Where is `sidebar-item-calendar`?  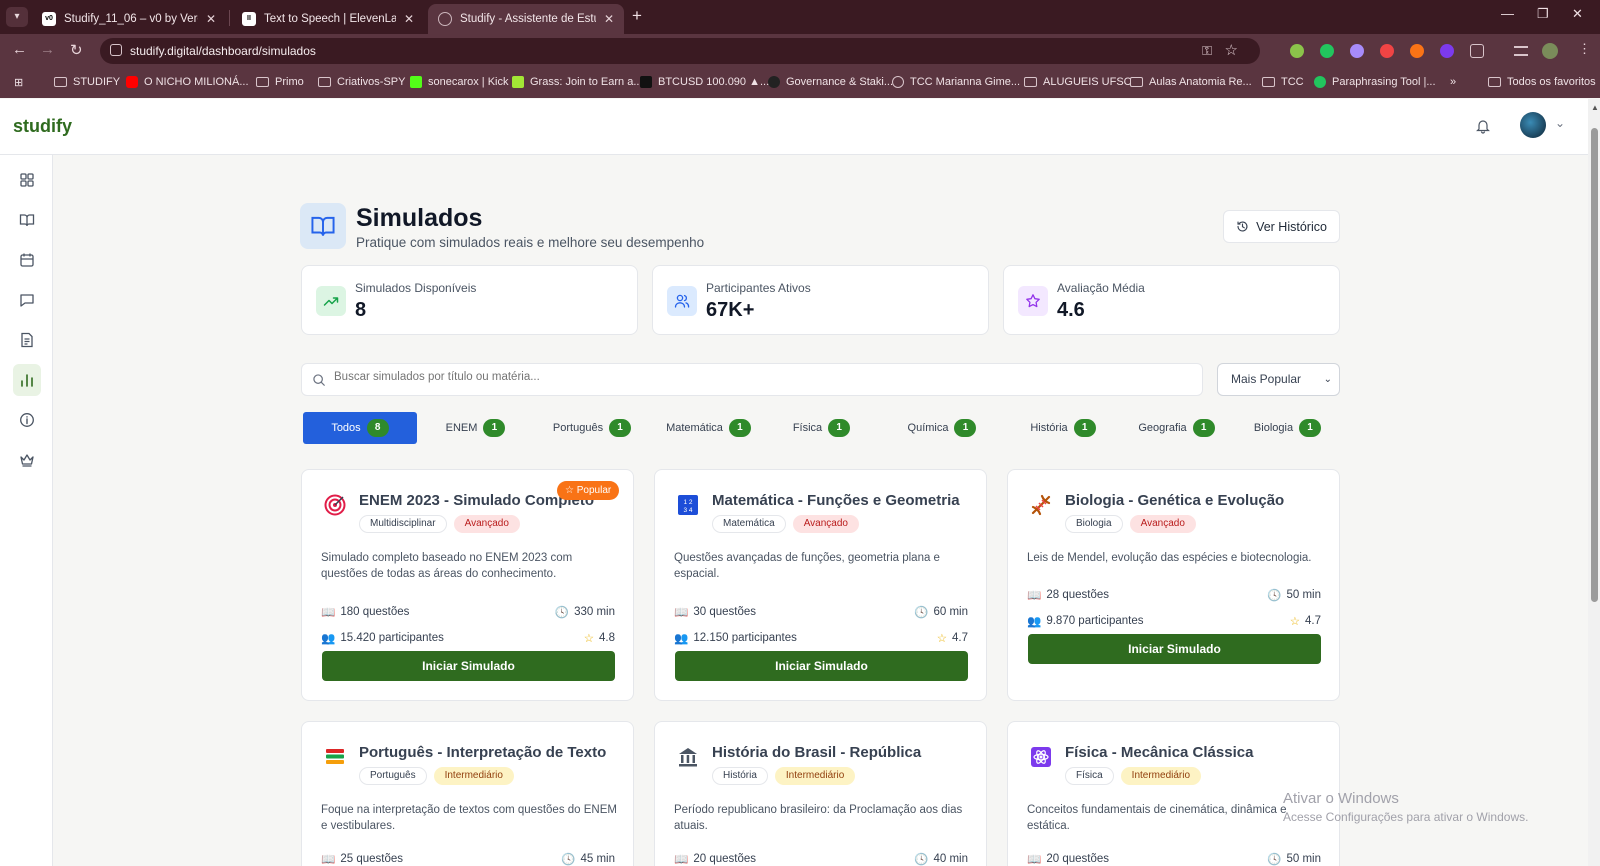 sidebar-item-calendar is located at coordinates (27, 260).